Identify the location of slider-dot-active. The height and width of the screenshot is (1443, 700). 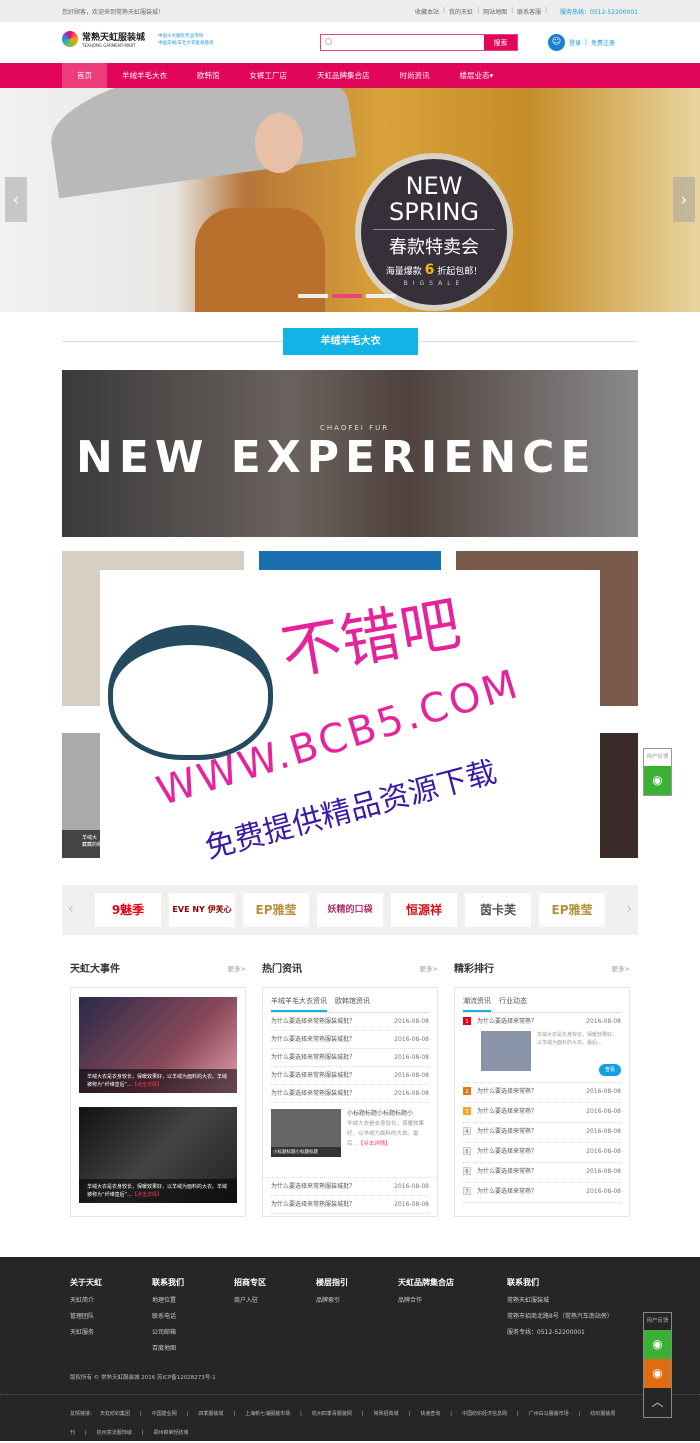
(347, 296).